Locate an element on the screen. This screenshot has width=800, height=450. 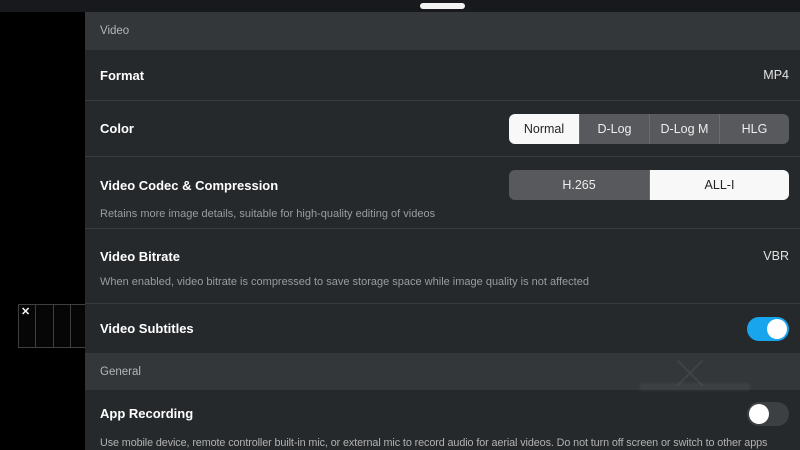
color-segmented-control: Normal D-Log D-Log M HLG is located at coordinates (649, 128).